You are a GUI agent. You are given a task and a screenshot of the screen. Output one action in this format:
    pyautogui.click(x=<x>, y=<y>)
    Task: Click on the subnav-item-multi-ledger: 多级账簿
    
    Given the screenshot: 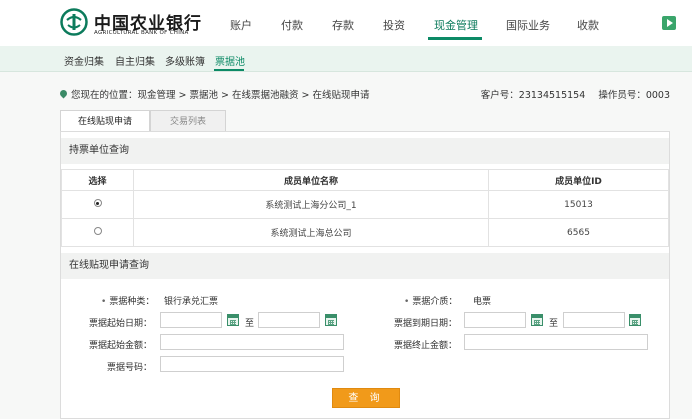 What is the action you would take?
    pyautogui.click(x=185, y=60)
    